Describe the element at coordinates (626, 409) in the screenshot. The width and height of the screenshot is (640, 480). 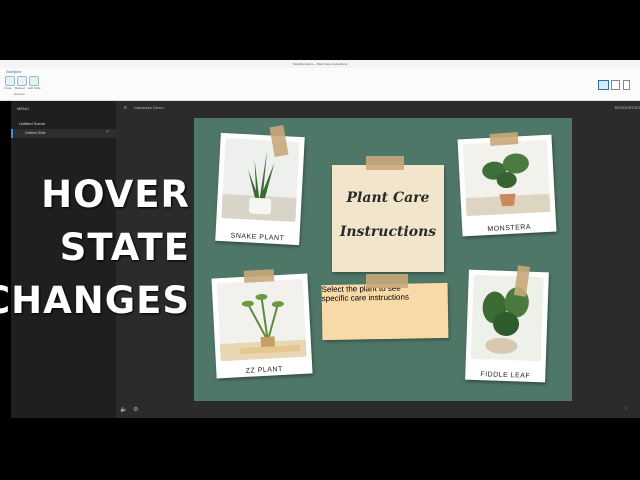
I see `next-arrow-icon: ›` at that location.